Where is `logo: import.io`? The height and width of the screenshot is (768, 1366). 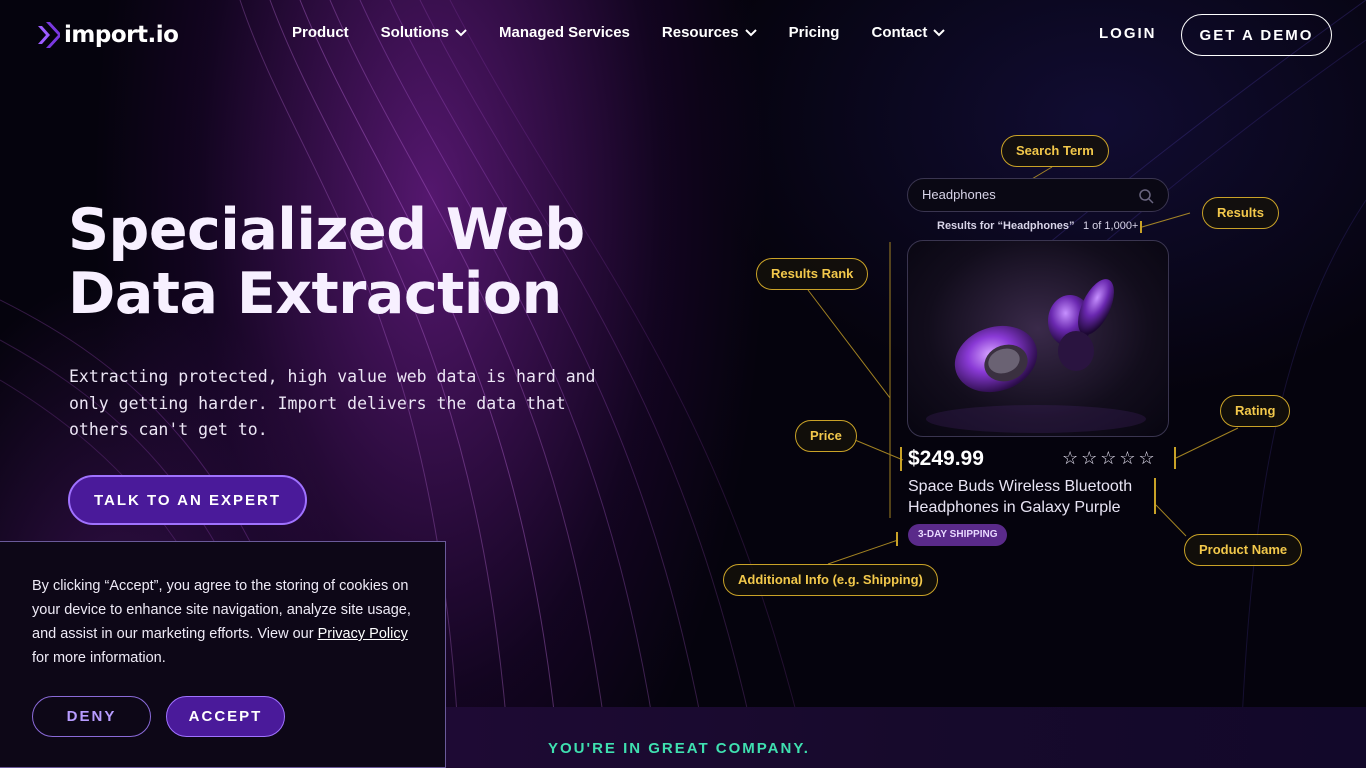 logo: import.io is located at coordinates (108, 35).